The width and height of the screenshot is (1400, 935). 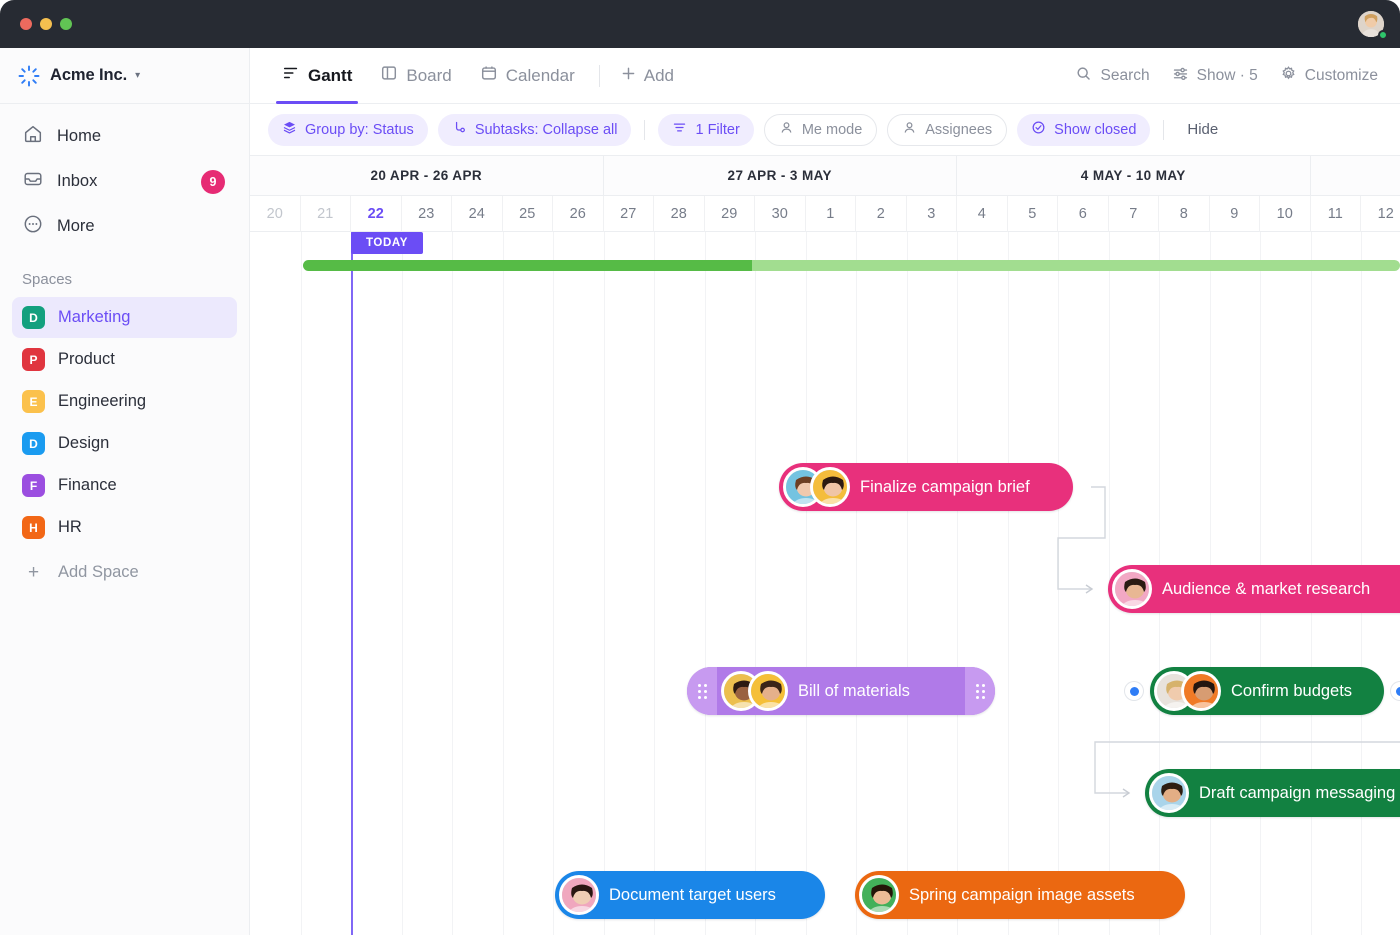 I want to click on gantt-task-bar: Document target users, so click(x=690, y=895).